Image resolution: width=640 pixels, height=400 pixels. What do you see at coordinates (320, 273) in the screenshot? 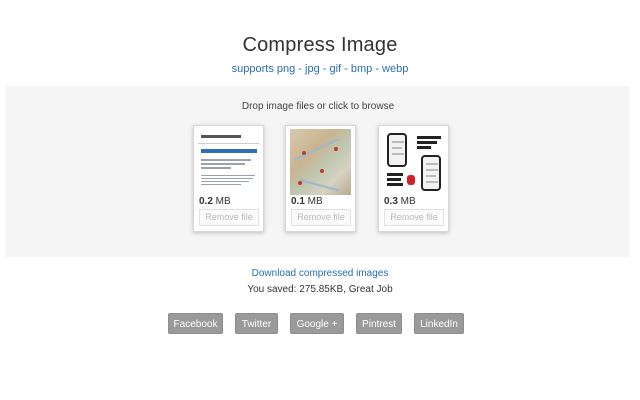
I see `download-compressed-link: Download compressed images` at bounding box center [320, 273].